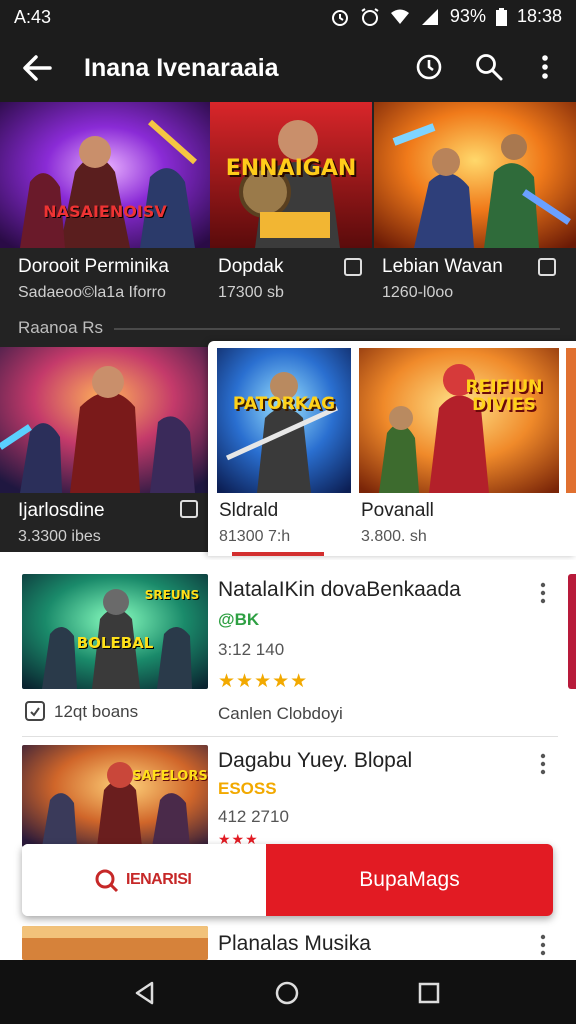 This screenshot has height=1024, width=576. I want to click on list-item-title: NatalaIKin dovaBenkaada, so click(339, 590).